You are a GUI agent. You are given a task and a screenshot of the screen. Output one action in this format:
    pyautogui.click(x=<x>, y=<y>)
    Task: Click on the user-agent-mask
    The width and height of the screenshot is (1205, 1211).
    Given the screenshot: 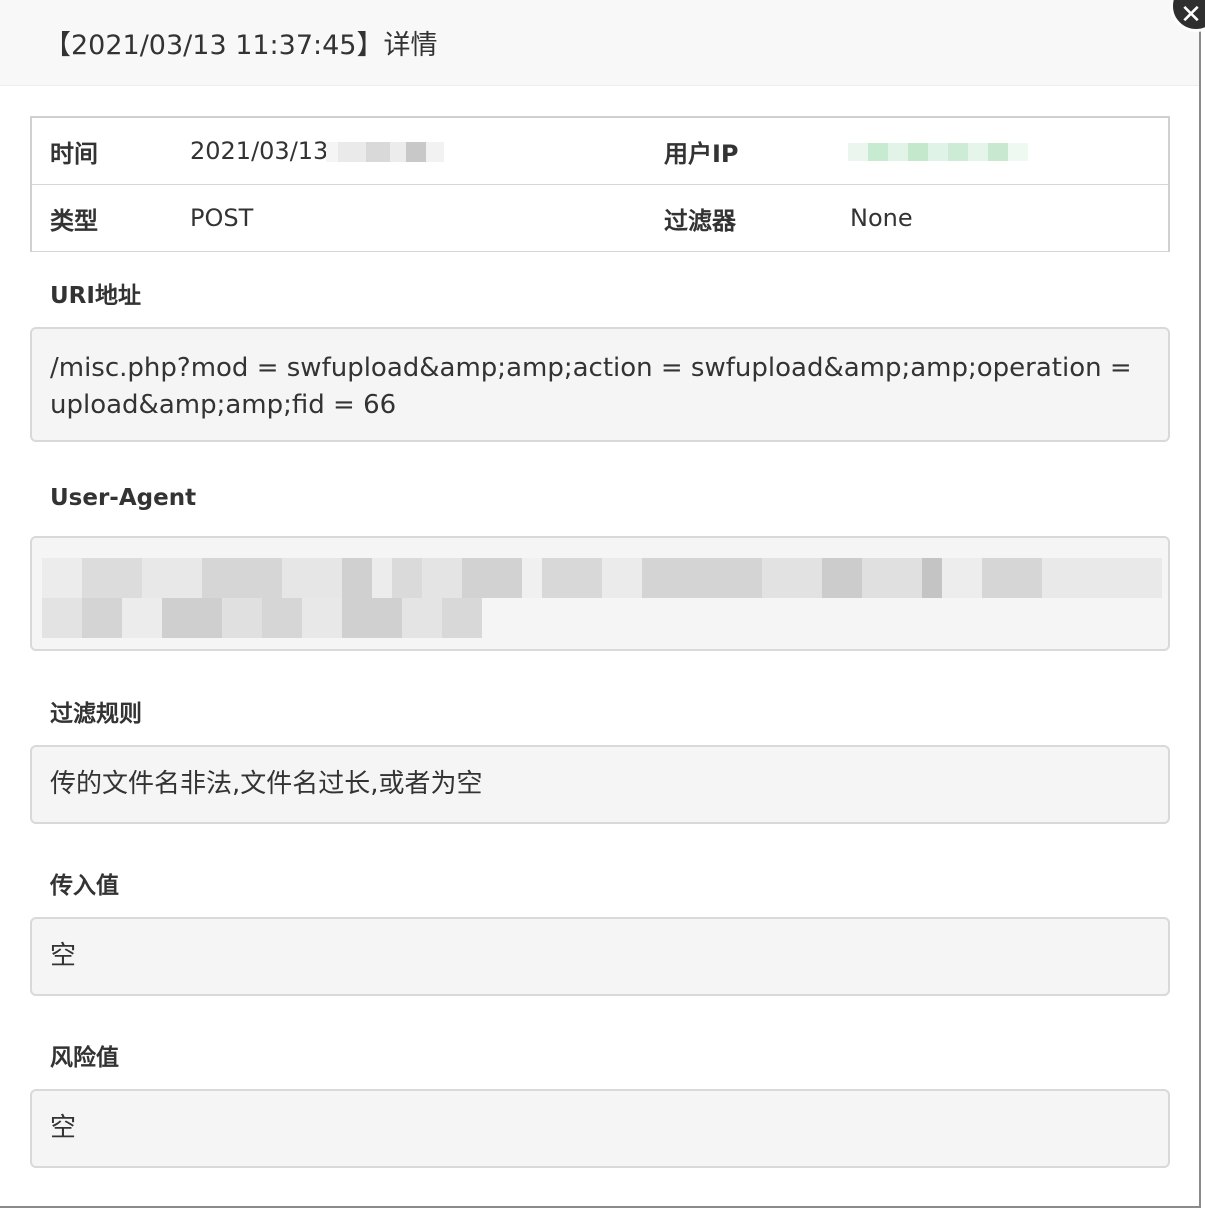 What is the action you would take?
    pyautogui.click(x=602, y=598)
    